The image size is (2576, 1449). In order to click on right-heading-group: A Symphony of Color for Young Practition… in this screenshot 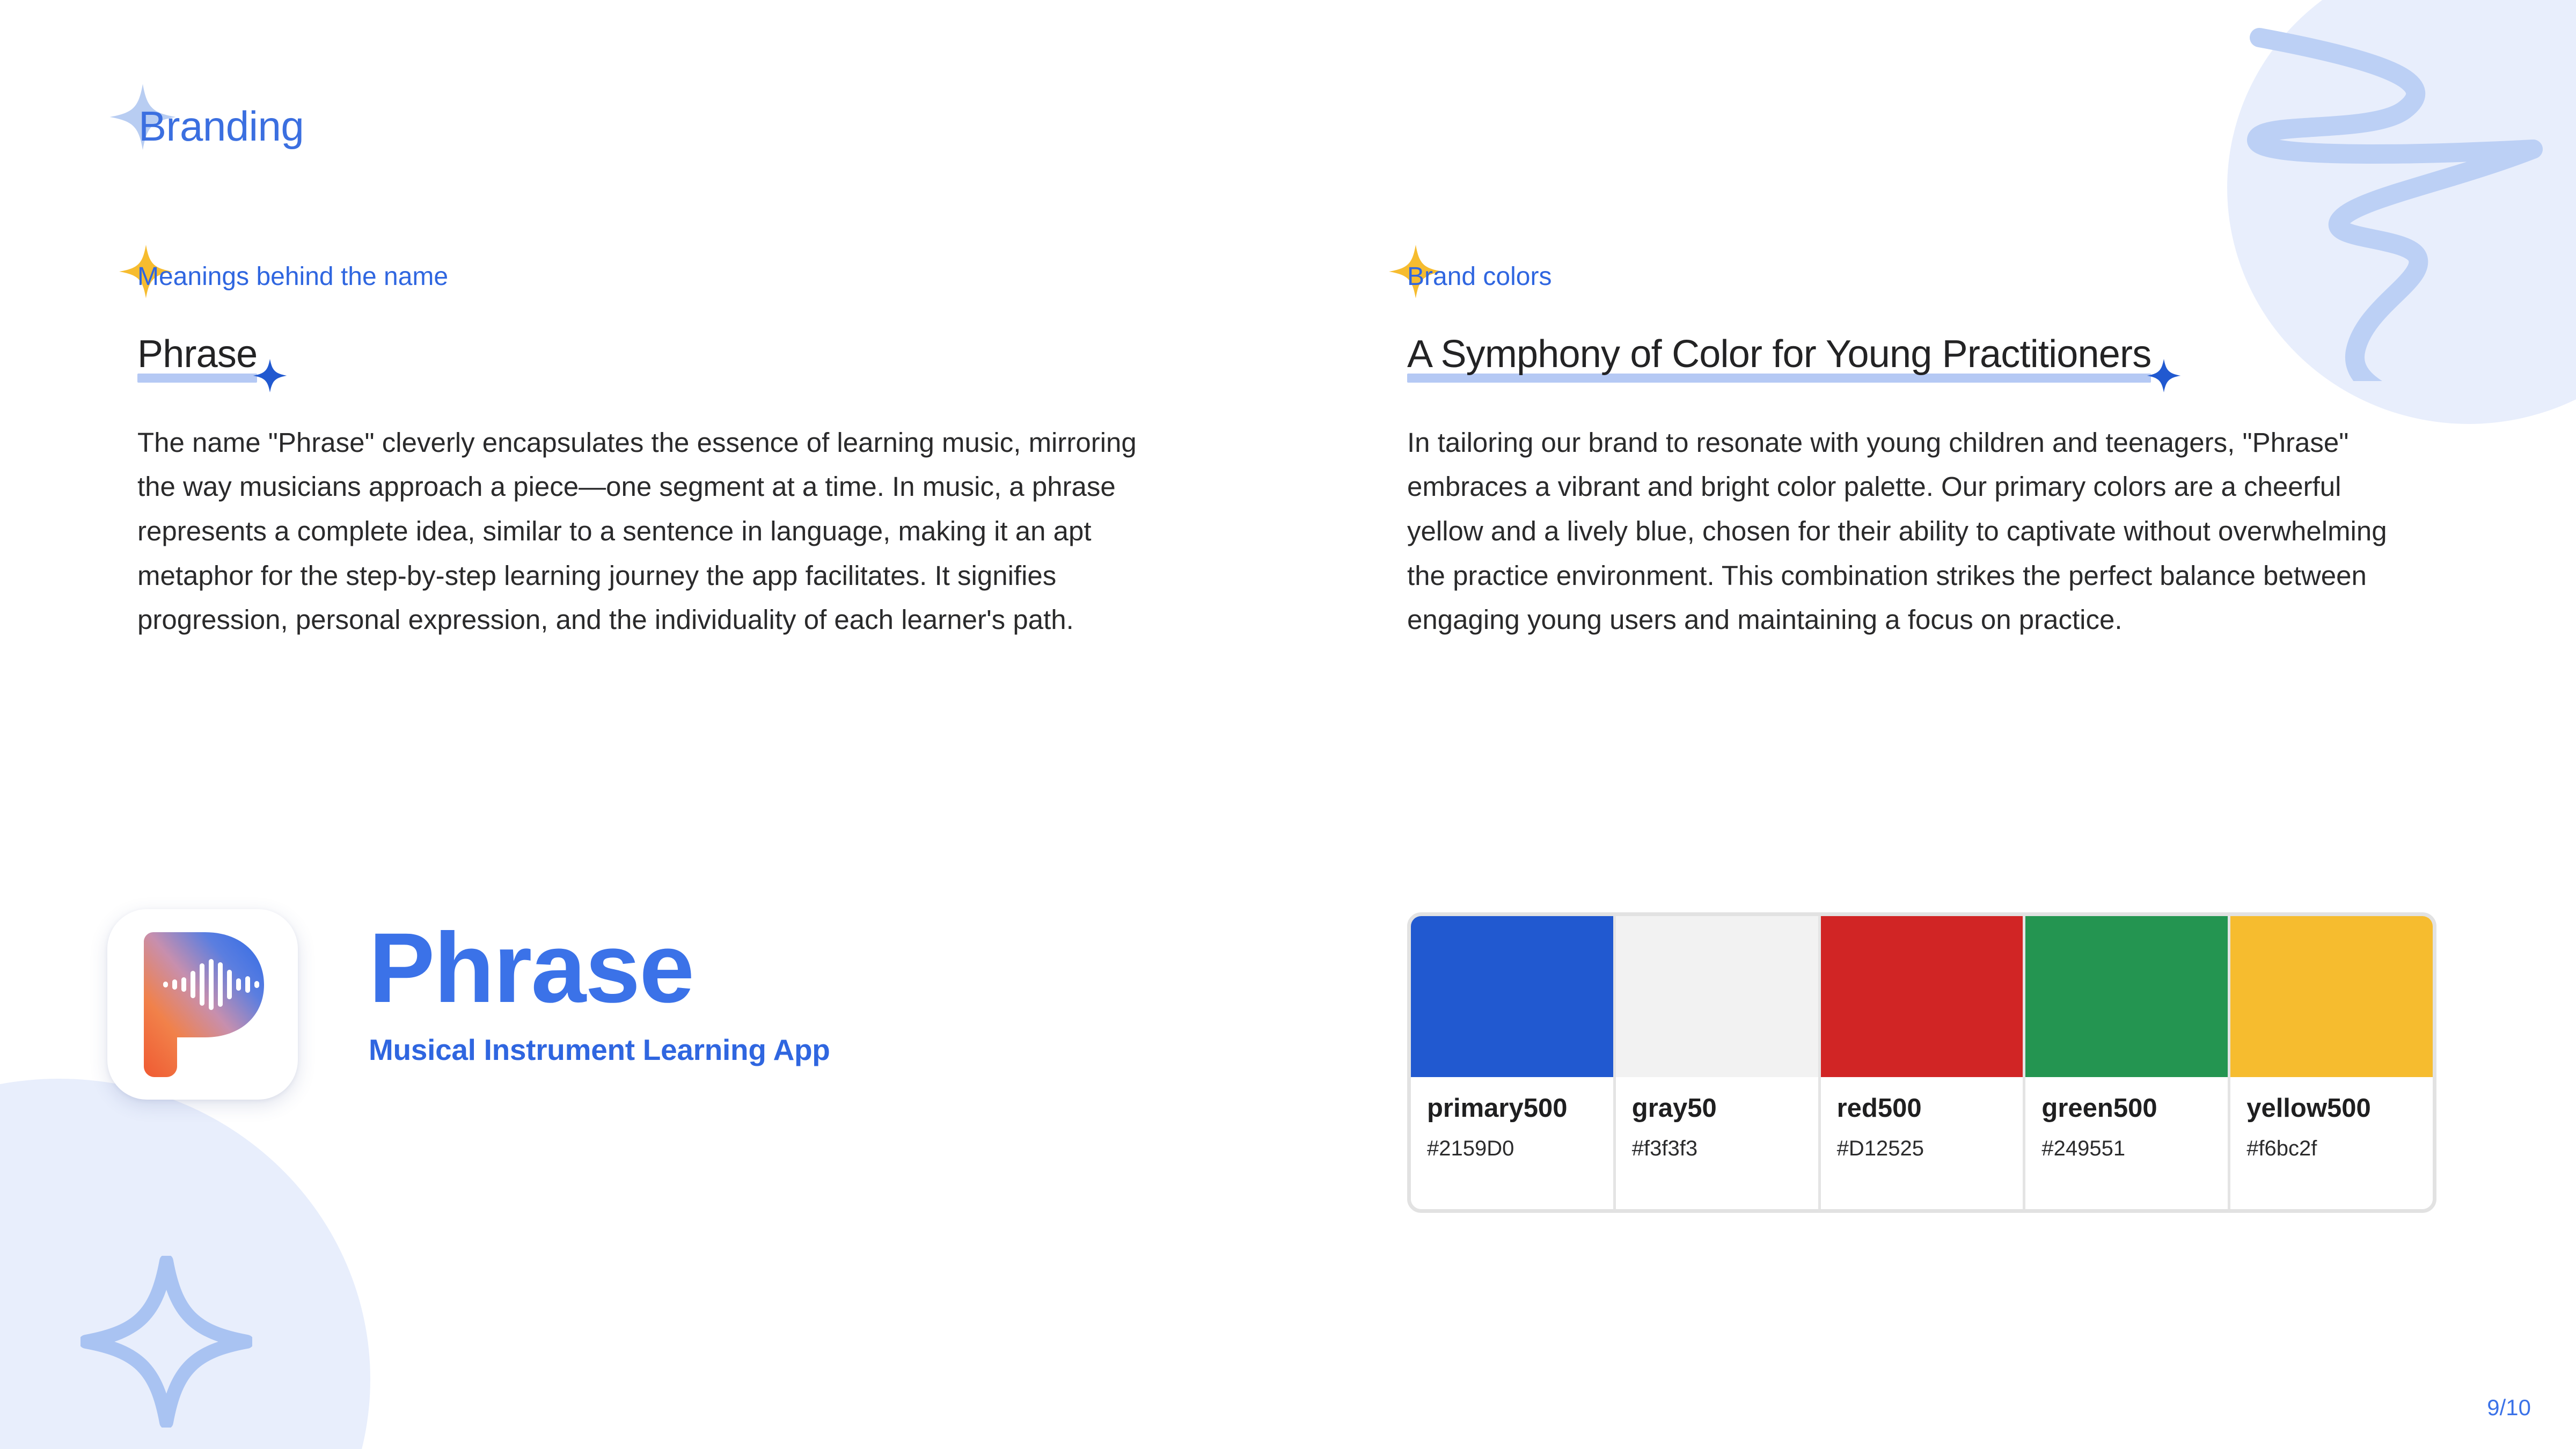, I will do `click(1794, 363)`.